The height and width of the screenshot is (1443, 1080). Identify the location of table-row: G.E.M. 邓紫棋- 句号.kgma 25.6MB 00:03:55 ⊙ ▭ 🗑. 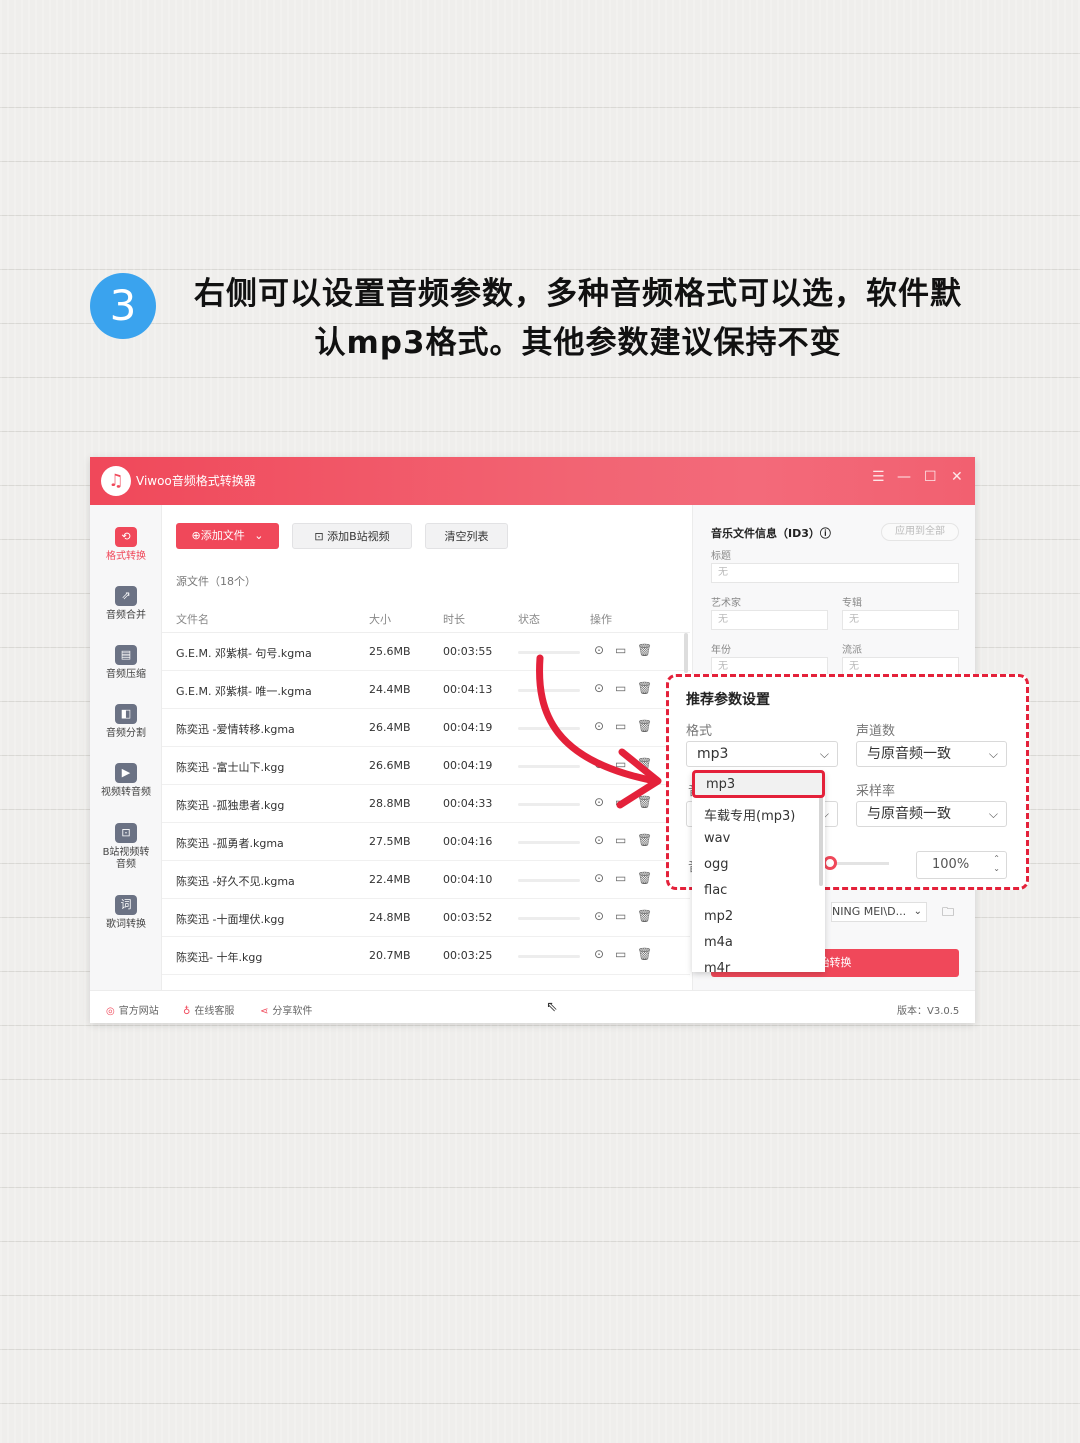
(426, 652).